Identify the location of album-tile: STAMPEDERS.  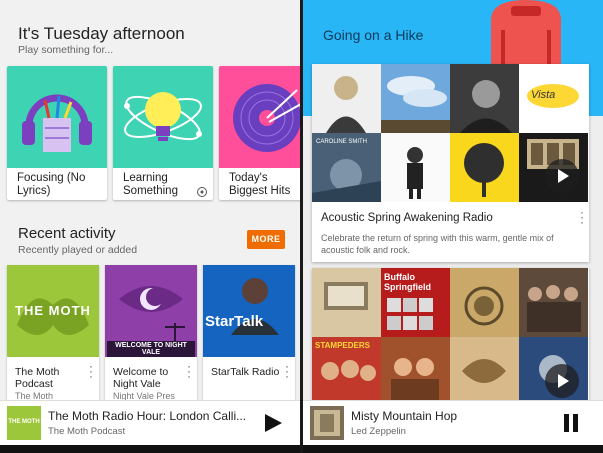
(346, 370).